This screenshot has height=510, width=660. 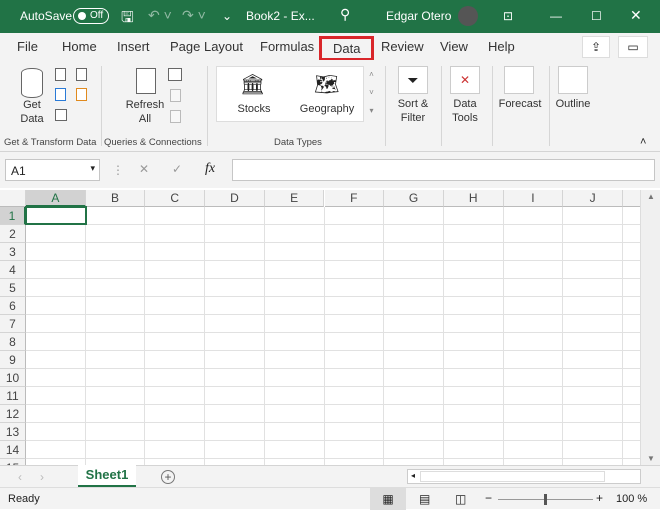 I want to click on ribbon-display-icon: ⊡, so click(x=508, y=16).